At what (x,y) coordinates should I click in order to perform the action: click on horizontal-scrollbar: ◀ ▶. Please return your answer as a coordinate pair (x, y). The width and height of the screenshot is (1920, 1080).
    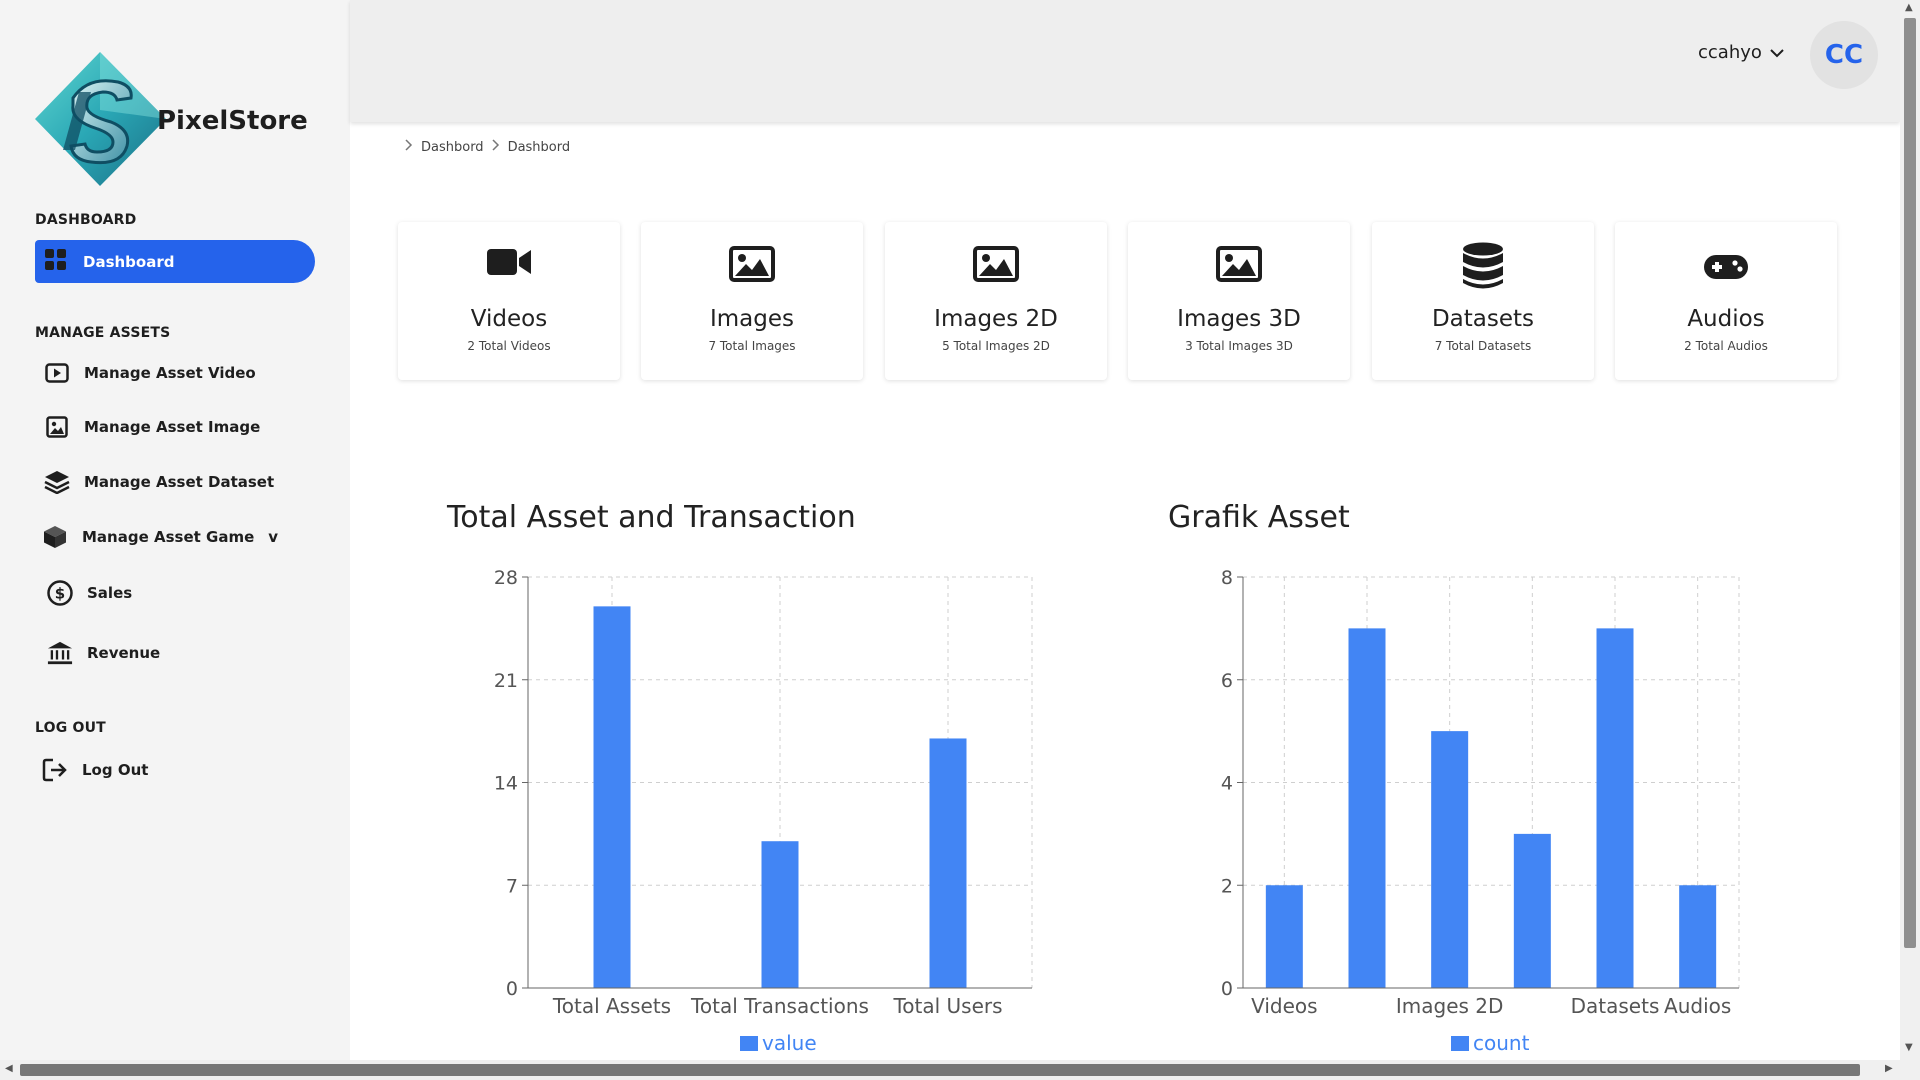
    Looking at the image, I should click on (960, 1070).